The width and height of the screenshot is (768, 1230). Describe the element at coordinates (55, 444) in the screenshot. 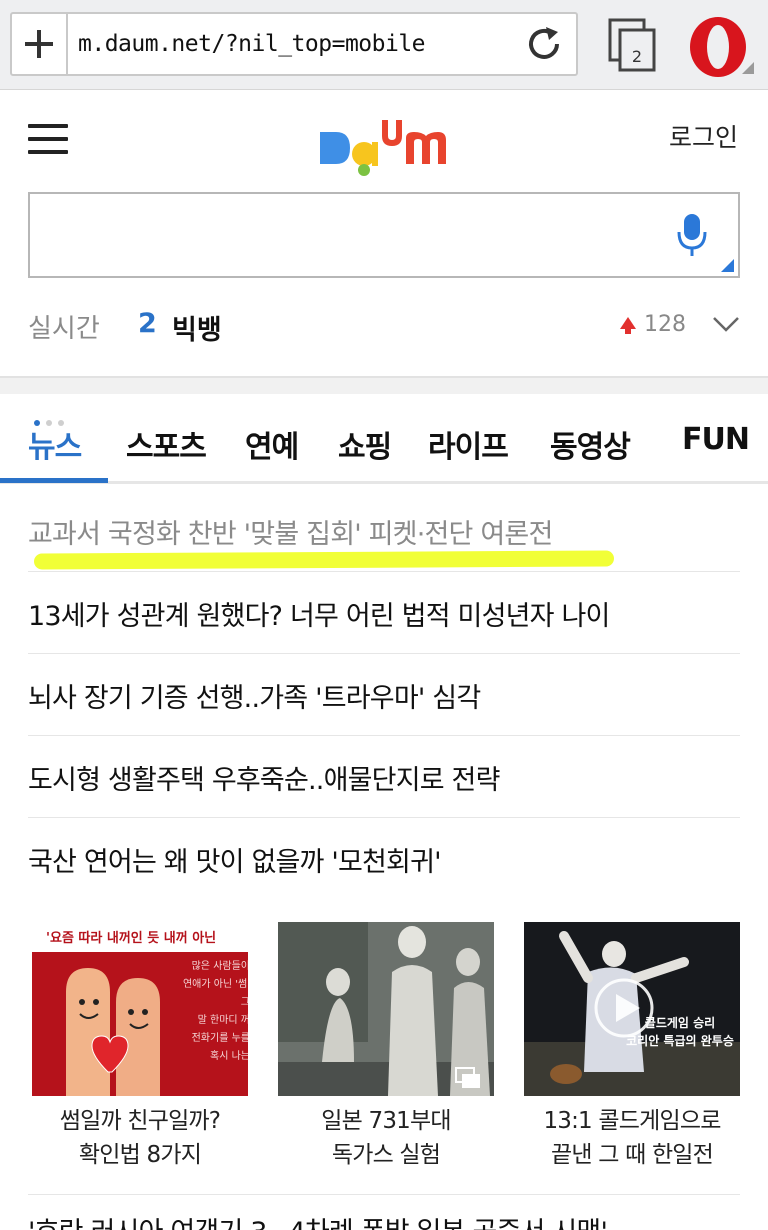

I see `tab-news: 뉴스` at that location.